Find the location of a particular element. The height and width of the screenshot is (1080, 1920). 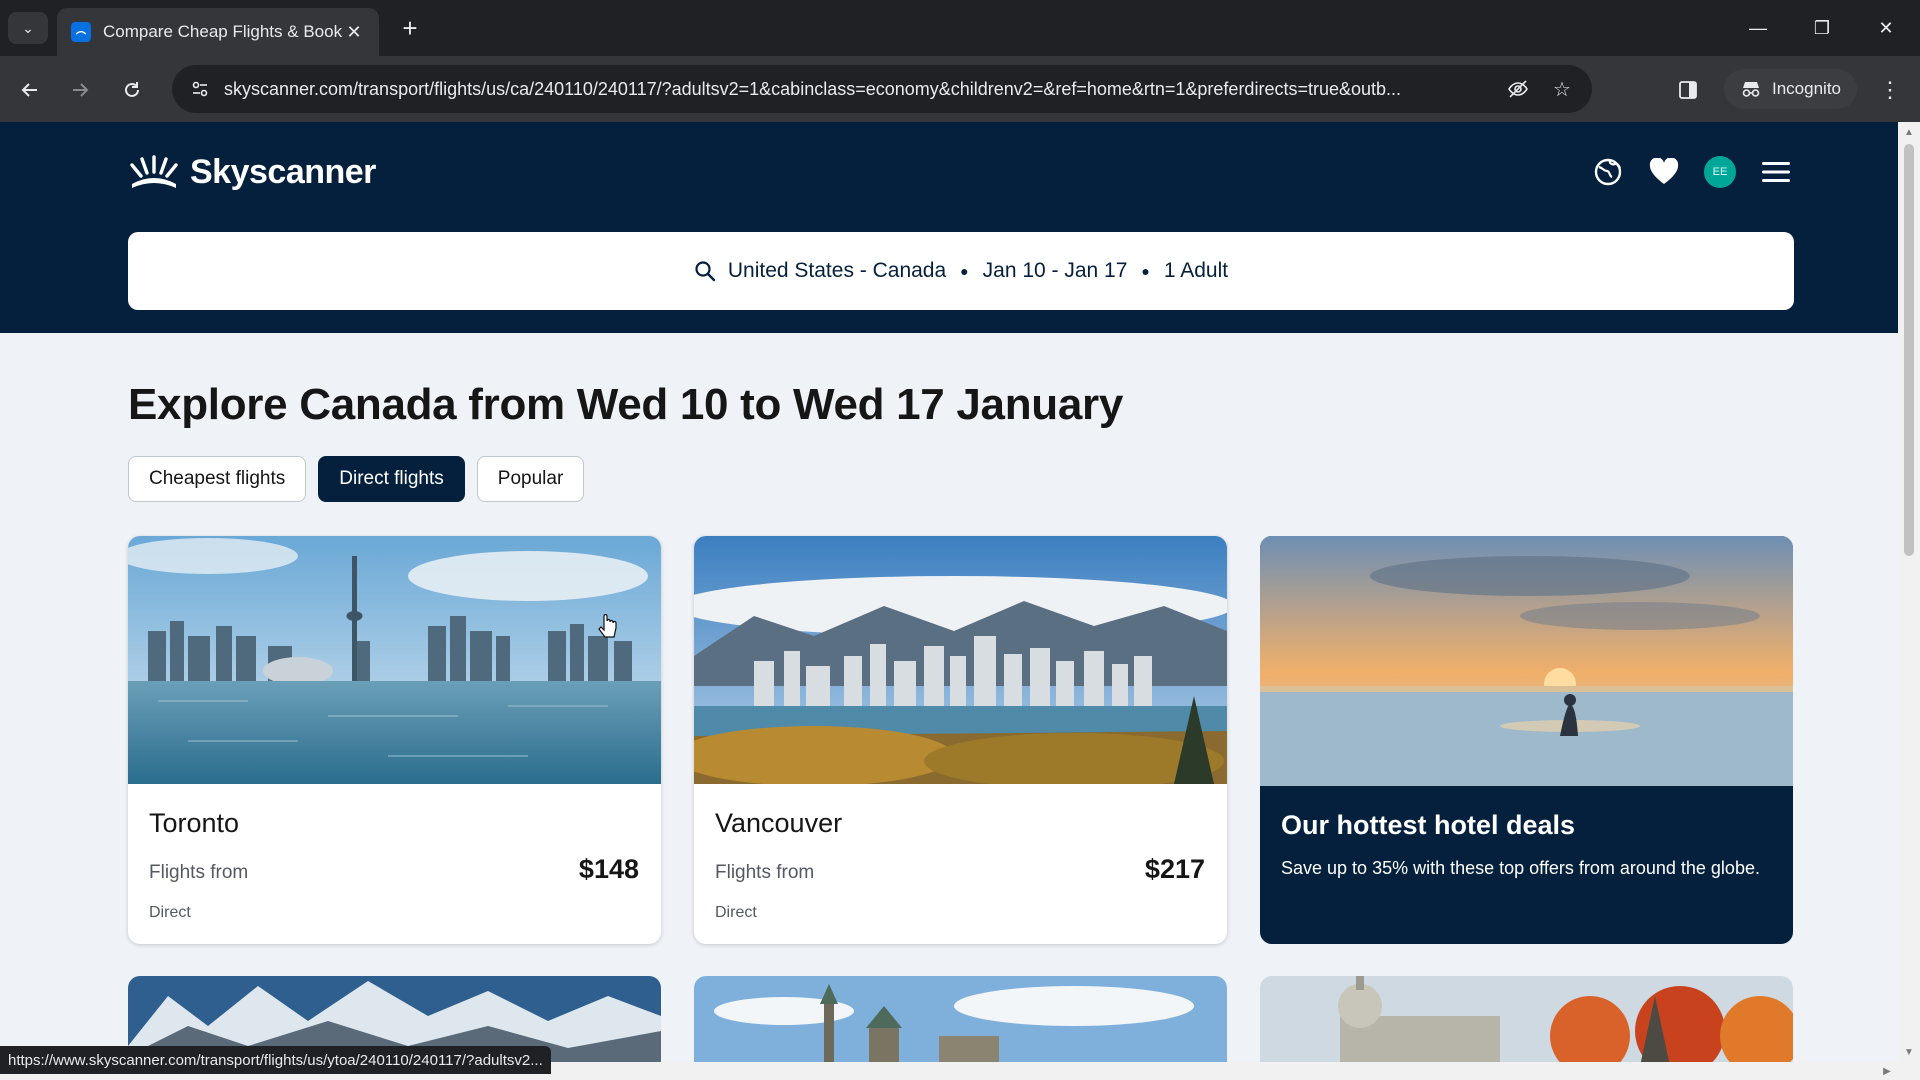

side-panel-icon is located at coordinates (1688, 90).